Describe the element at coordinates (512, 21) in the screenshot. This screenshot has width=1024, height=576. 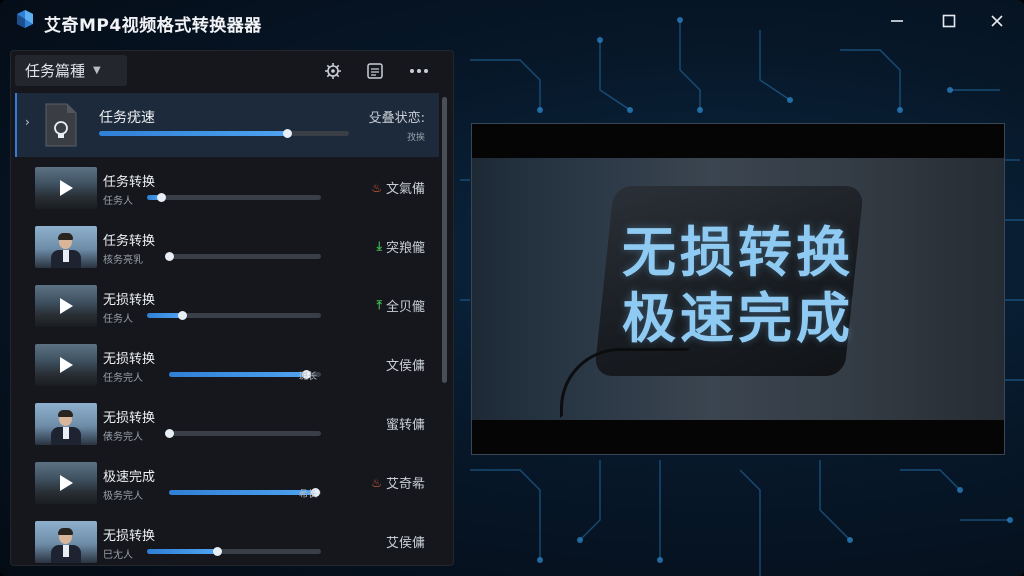
I see `title-bar: 艾奇MP4视频格式转换器器` at that location.